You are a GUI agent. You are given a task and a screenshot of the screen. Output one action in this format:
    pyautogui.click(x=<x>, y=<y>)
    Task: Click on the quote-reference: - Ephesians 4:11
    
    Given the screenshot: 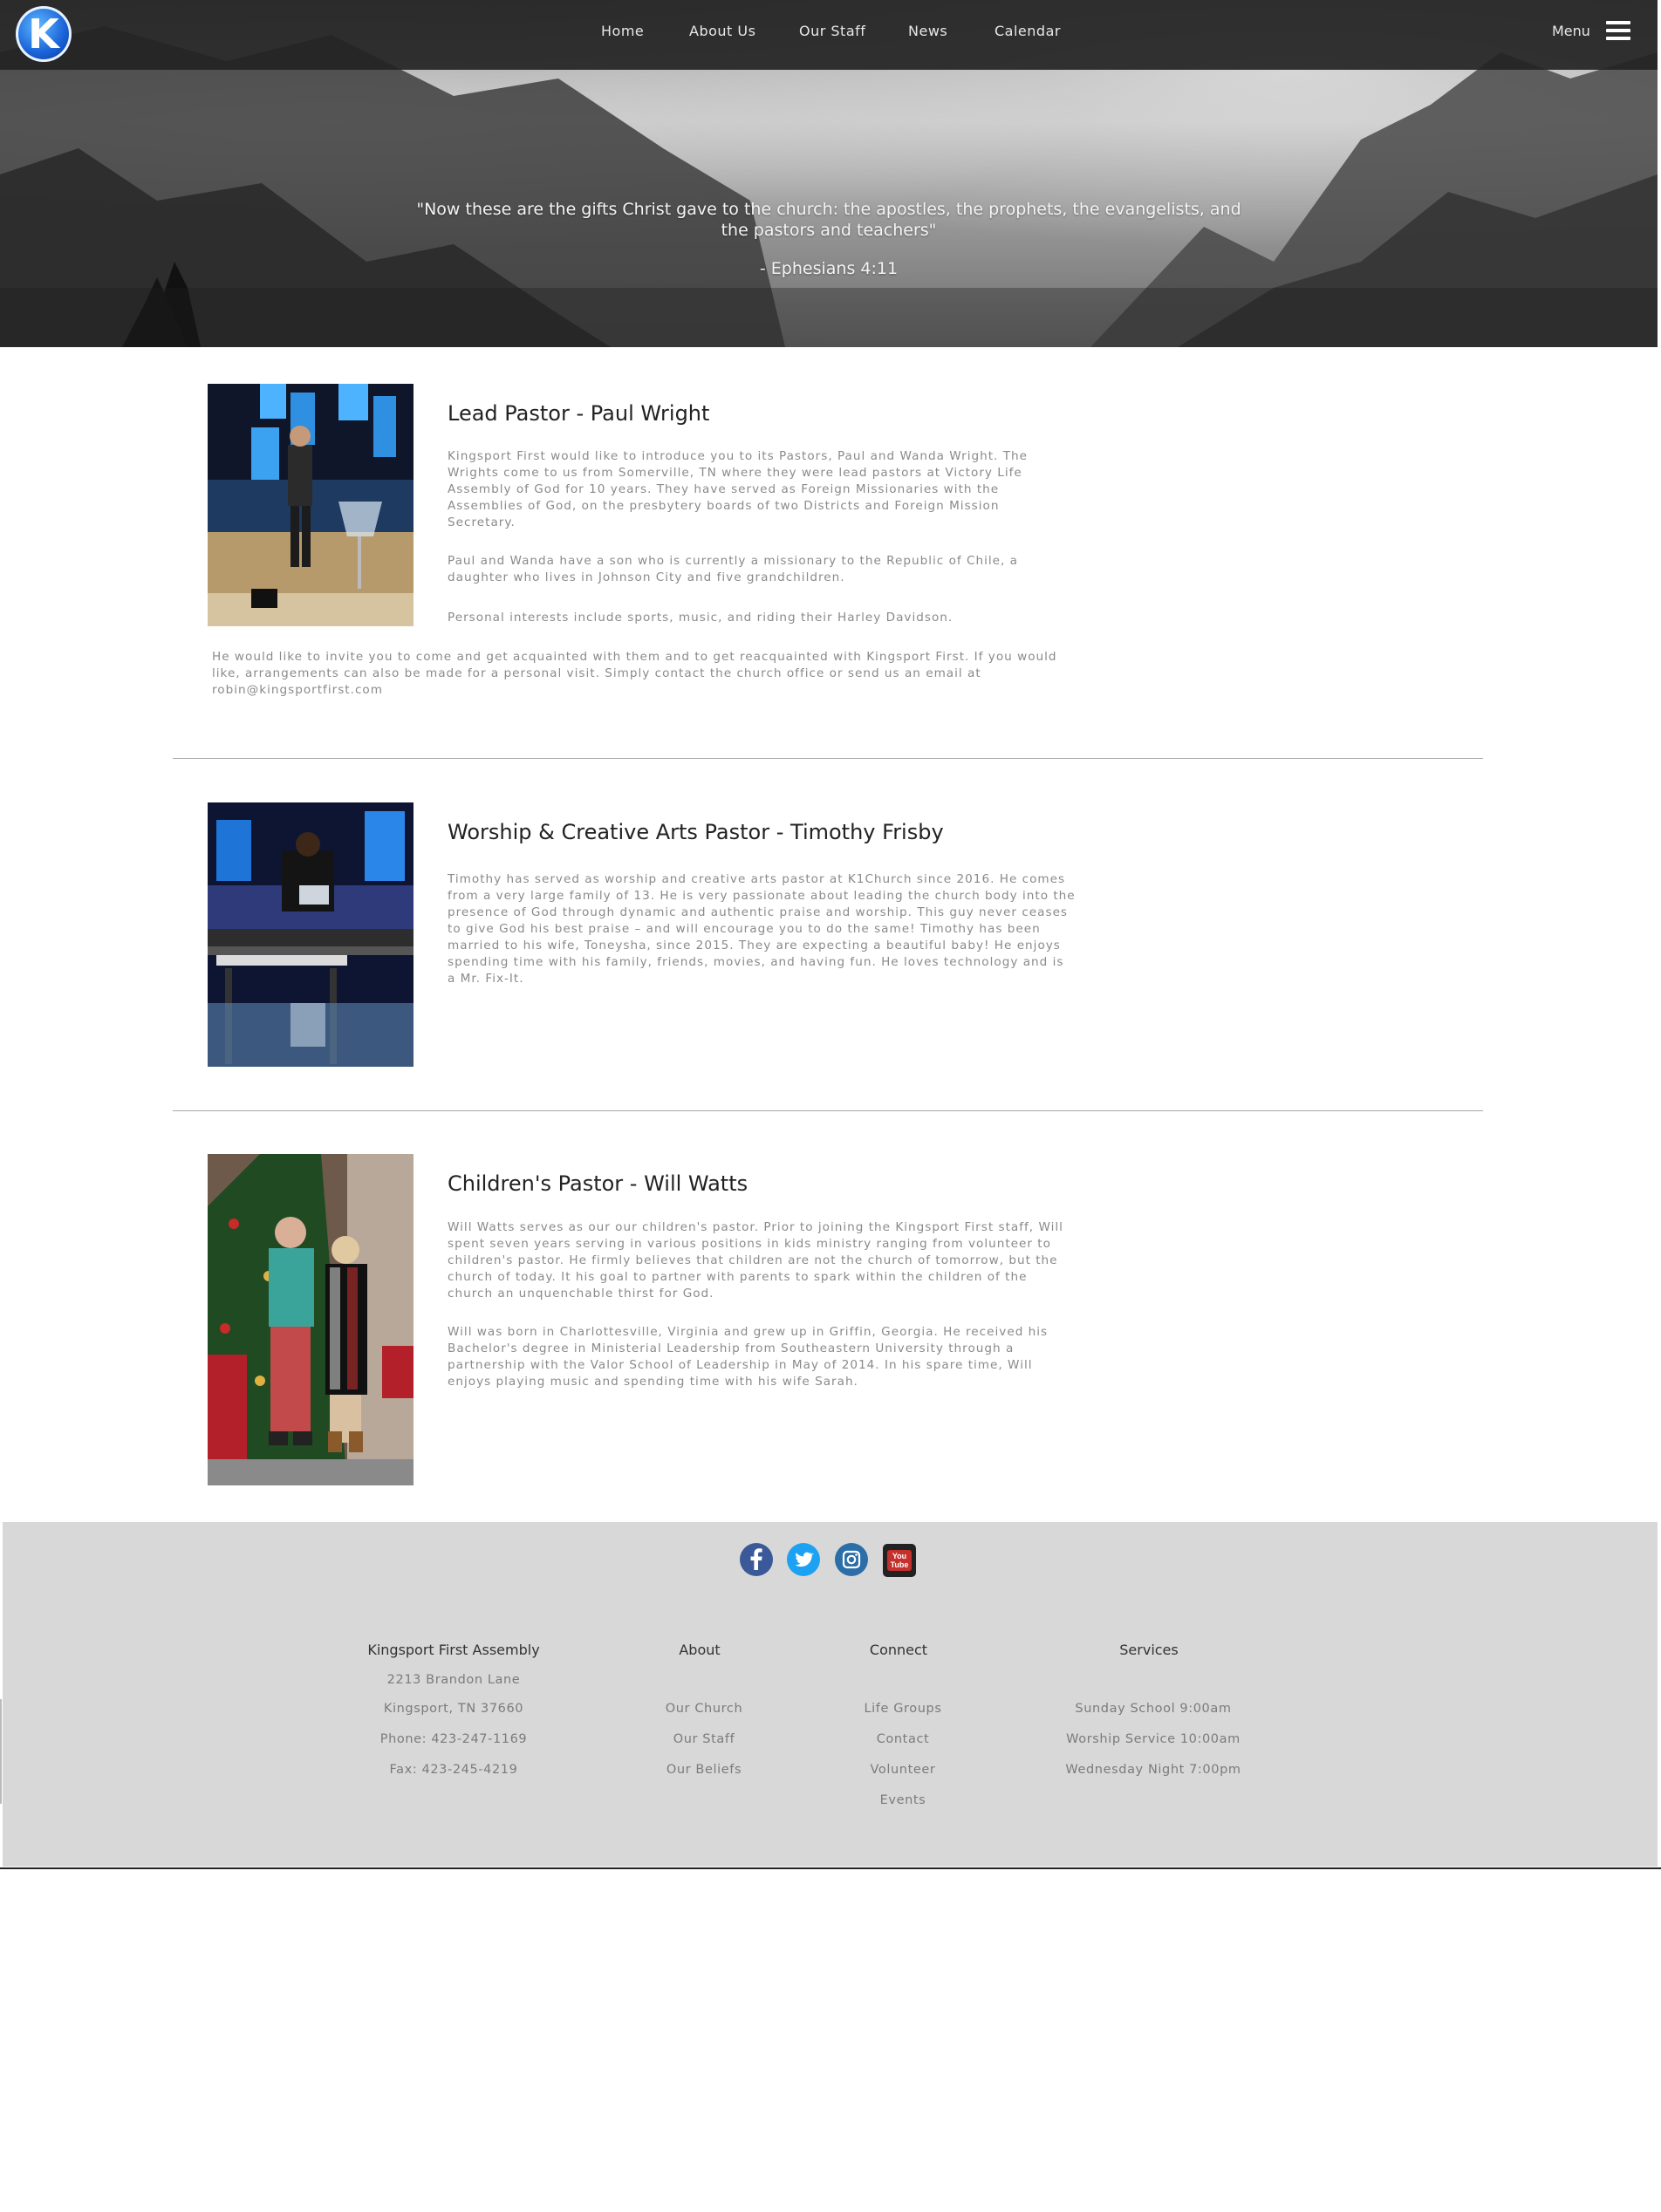 What is the action you would take?
    pyautogui.click(x=829, y=269)
    